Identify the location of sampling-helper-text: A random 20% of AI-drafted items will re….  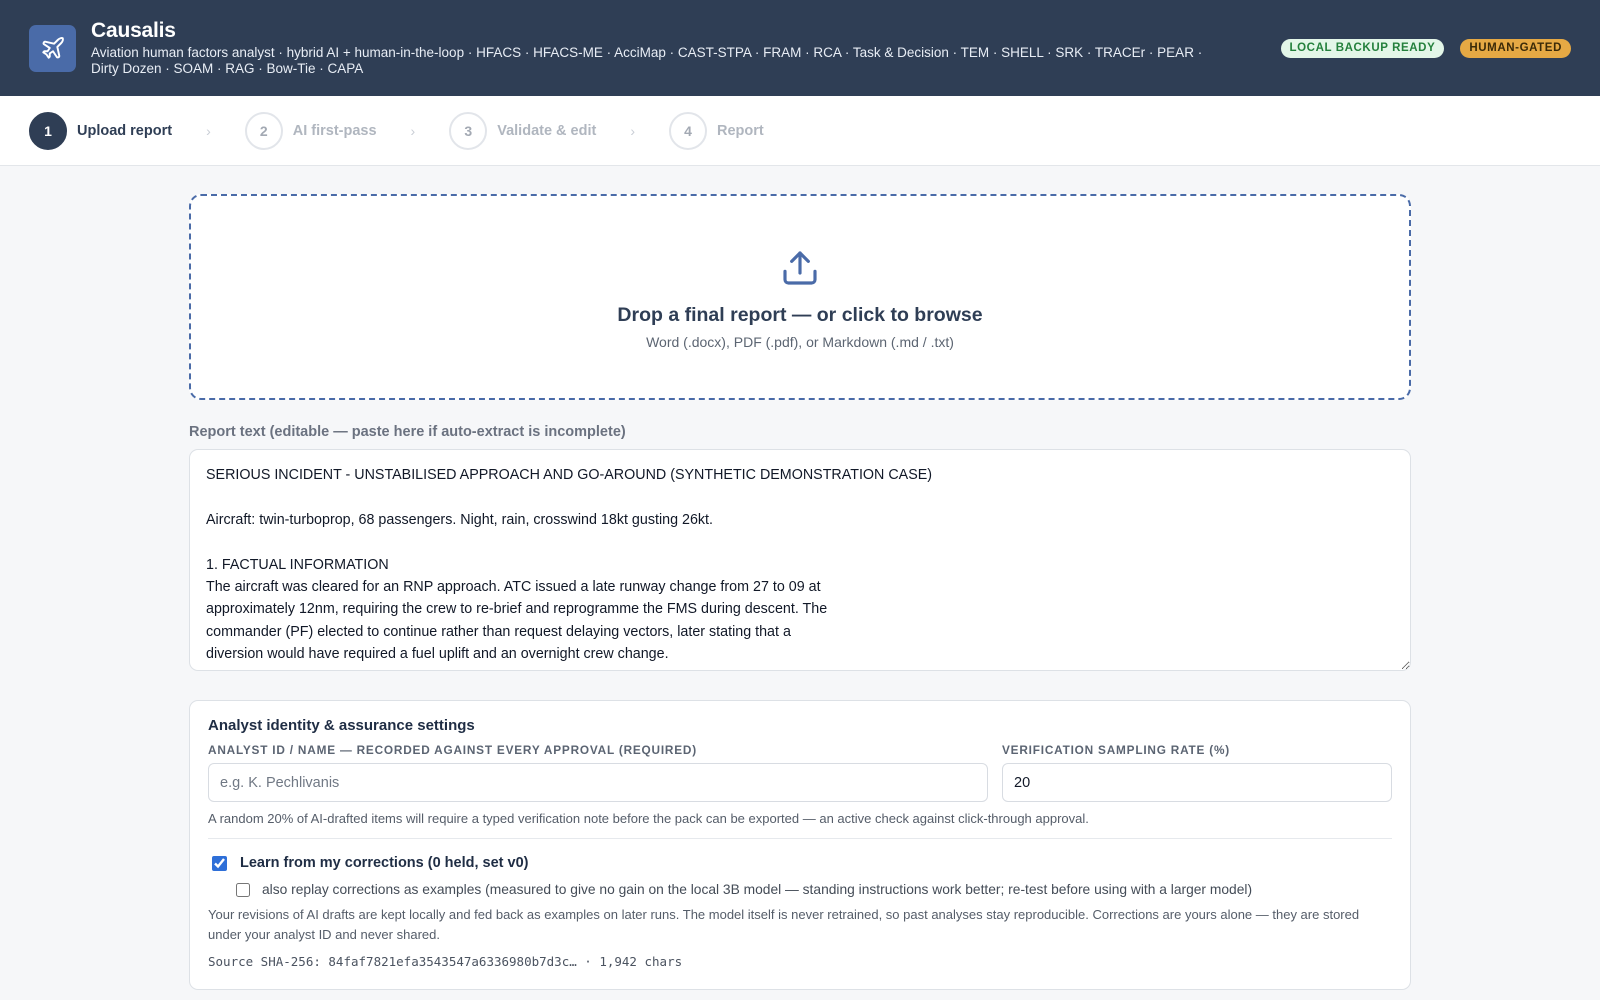
(648, 818).